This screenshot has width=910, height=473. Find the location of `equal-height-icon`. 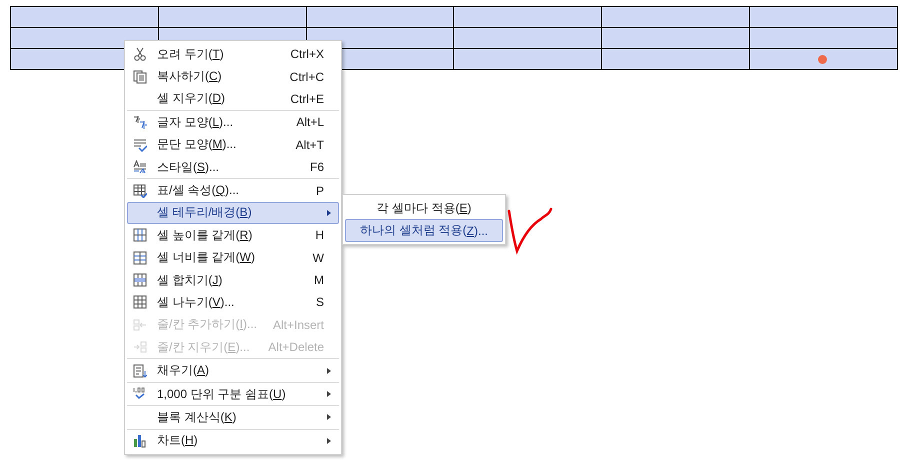

equal-height-icon is located at coordinates (140, 235).